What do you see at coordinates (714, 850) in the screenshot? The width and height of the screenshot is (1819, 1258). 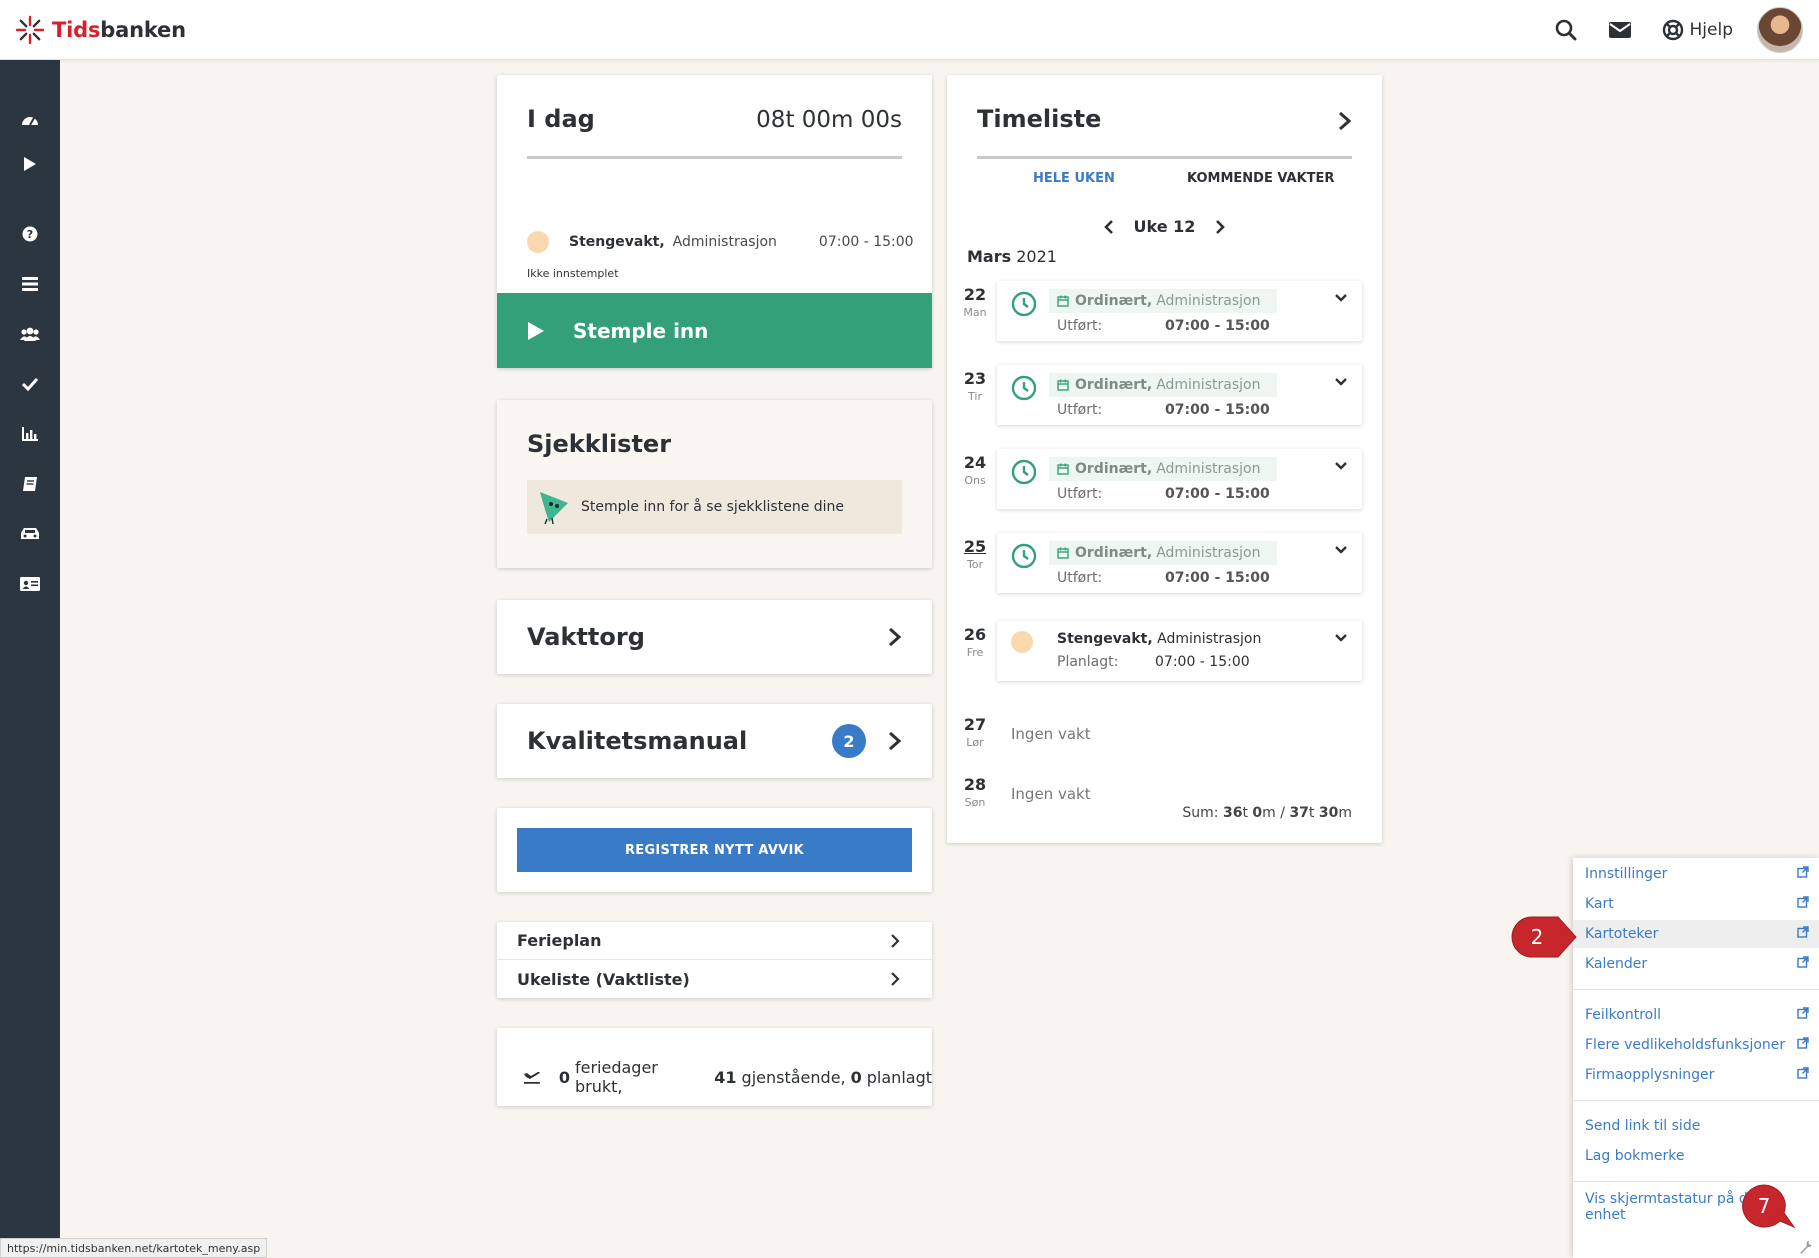 I see `register-deviation-button: REGISTRER NYTT AVVIK` at bounding box center [714, 850].